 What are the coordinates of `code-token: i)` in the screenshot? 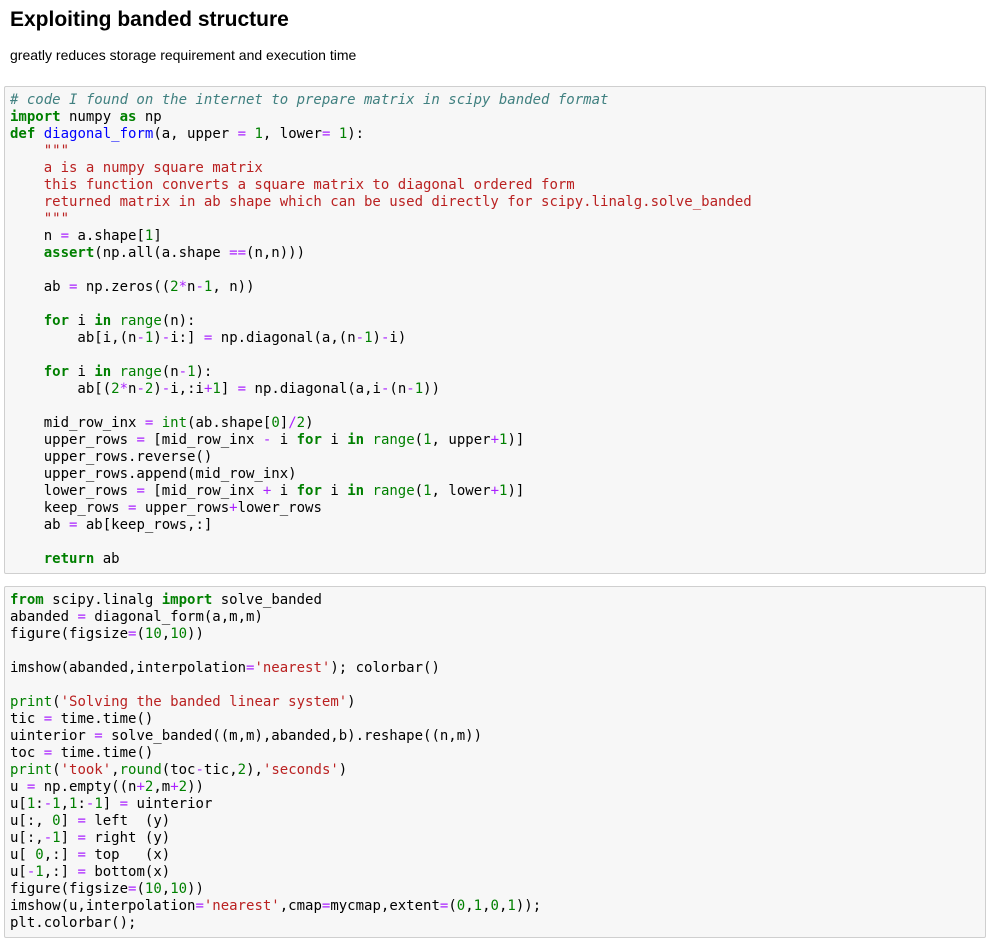 It's located at (398, 338).